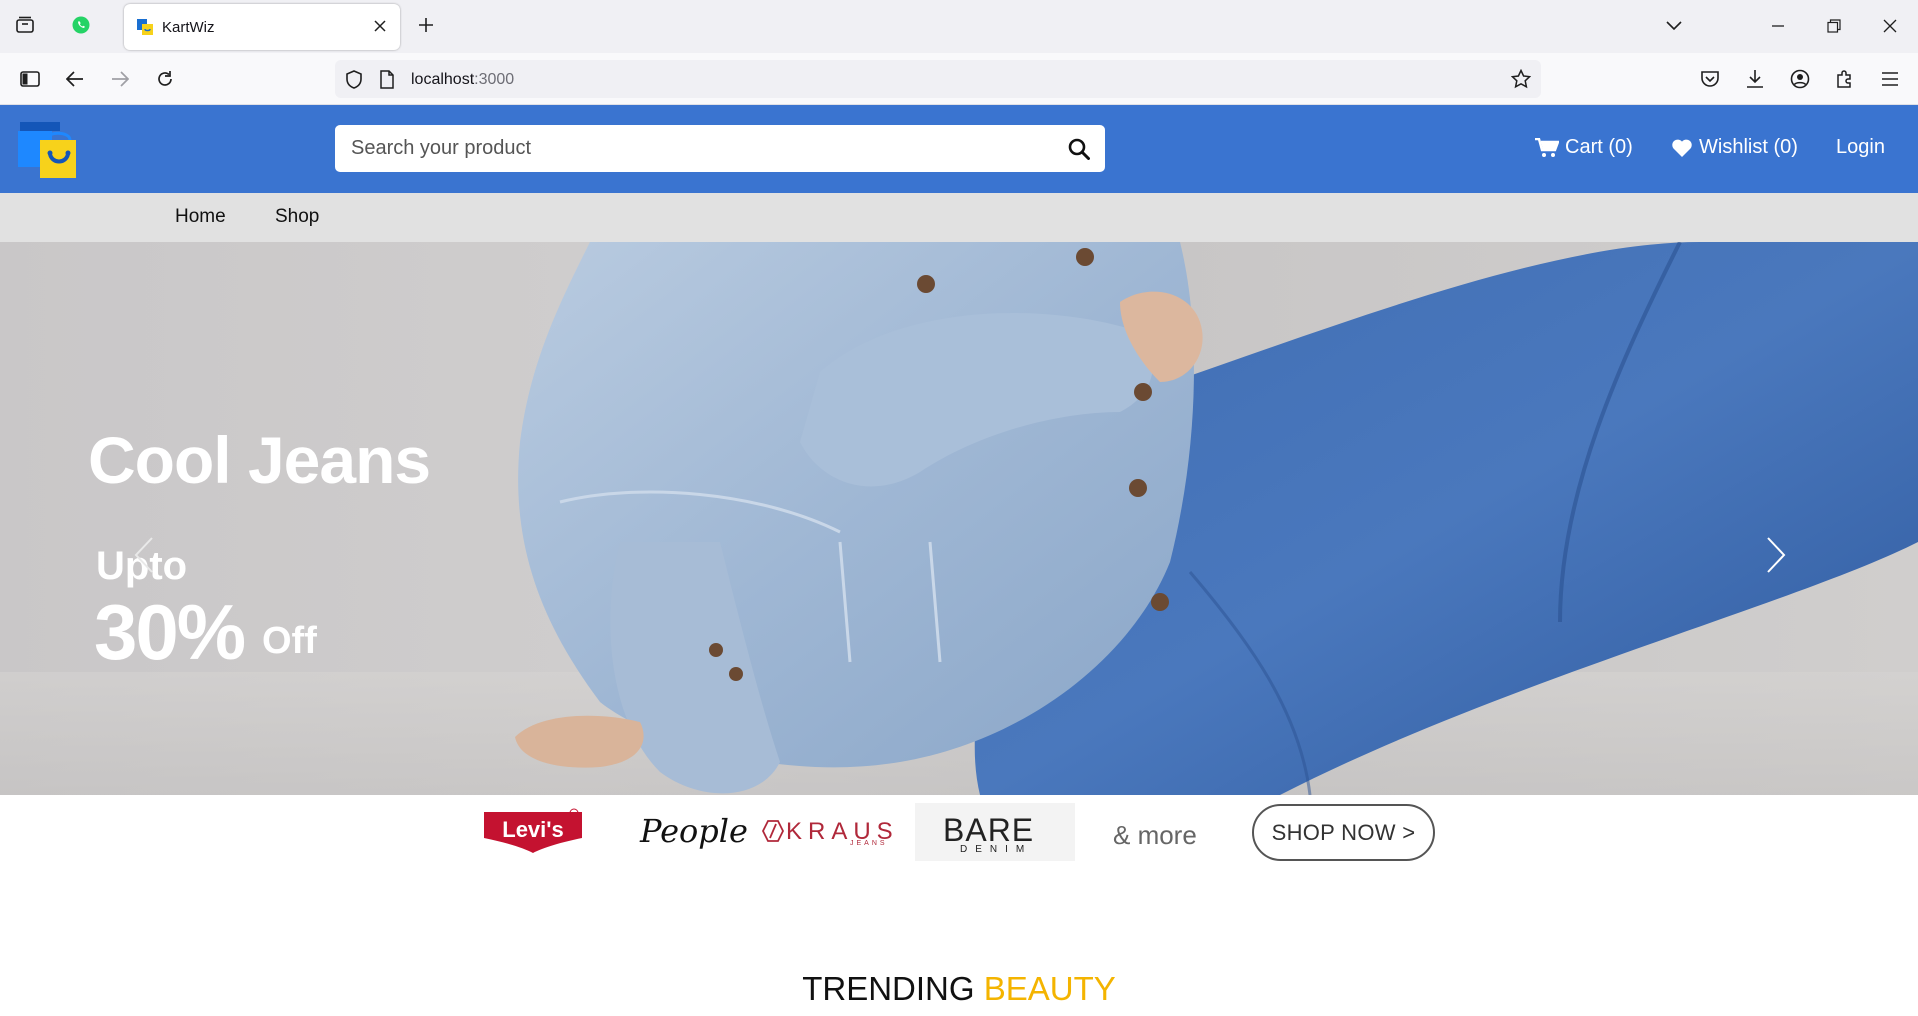  I want to click on cart-icon, so click(1547, 147).